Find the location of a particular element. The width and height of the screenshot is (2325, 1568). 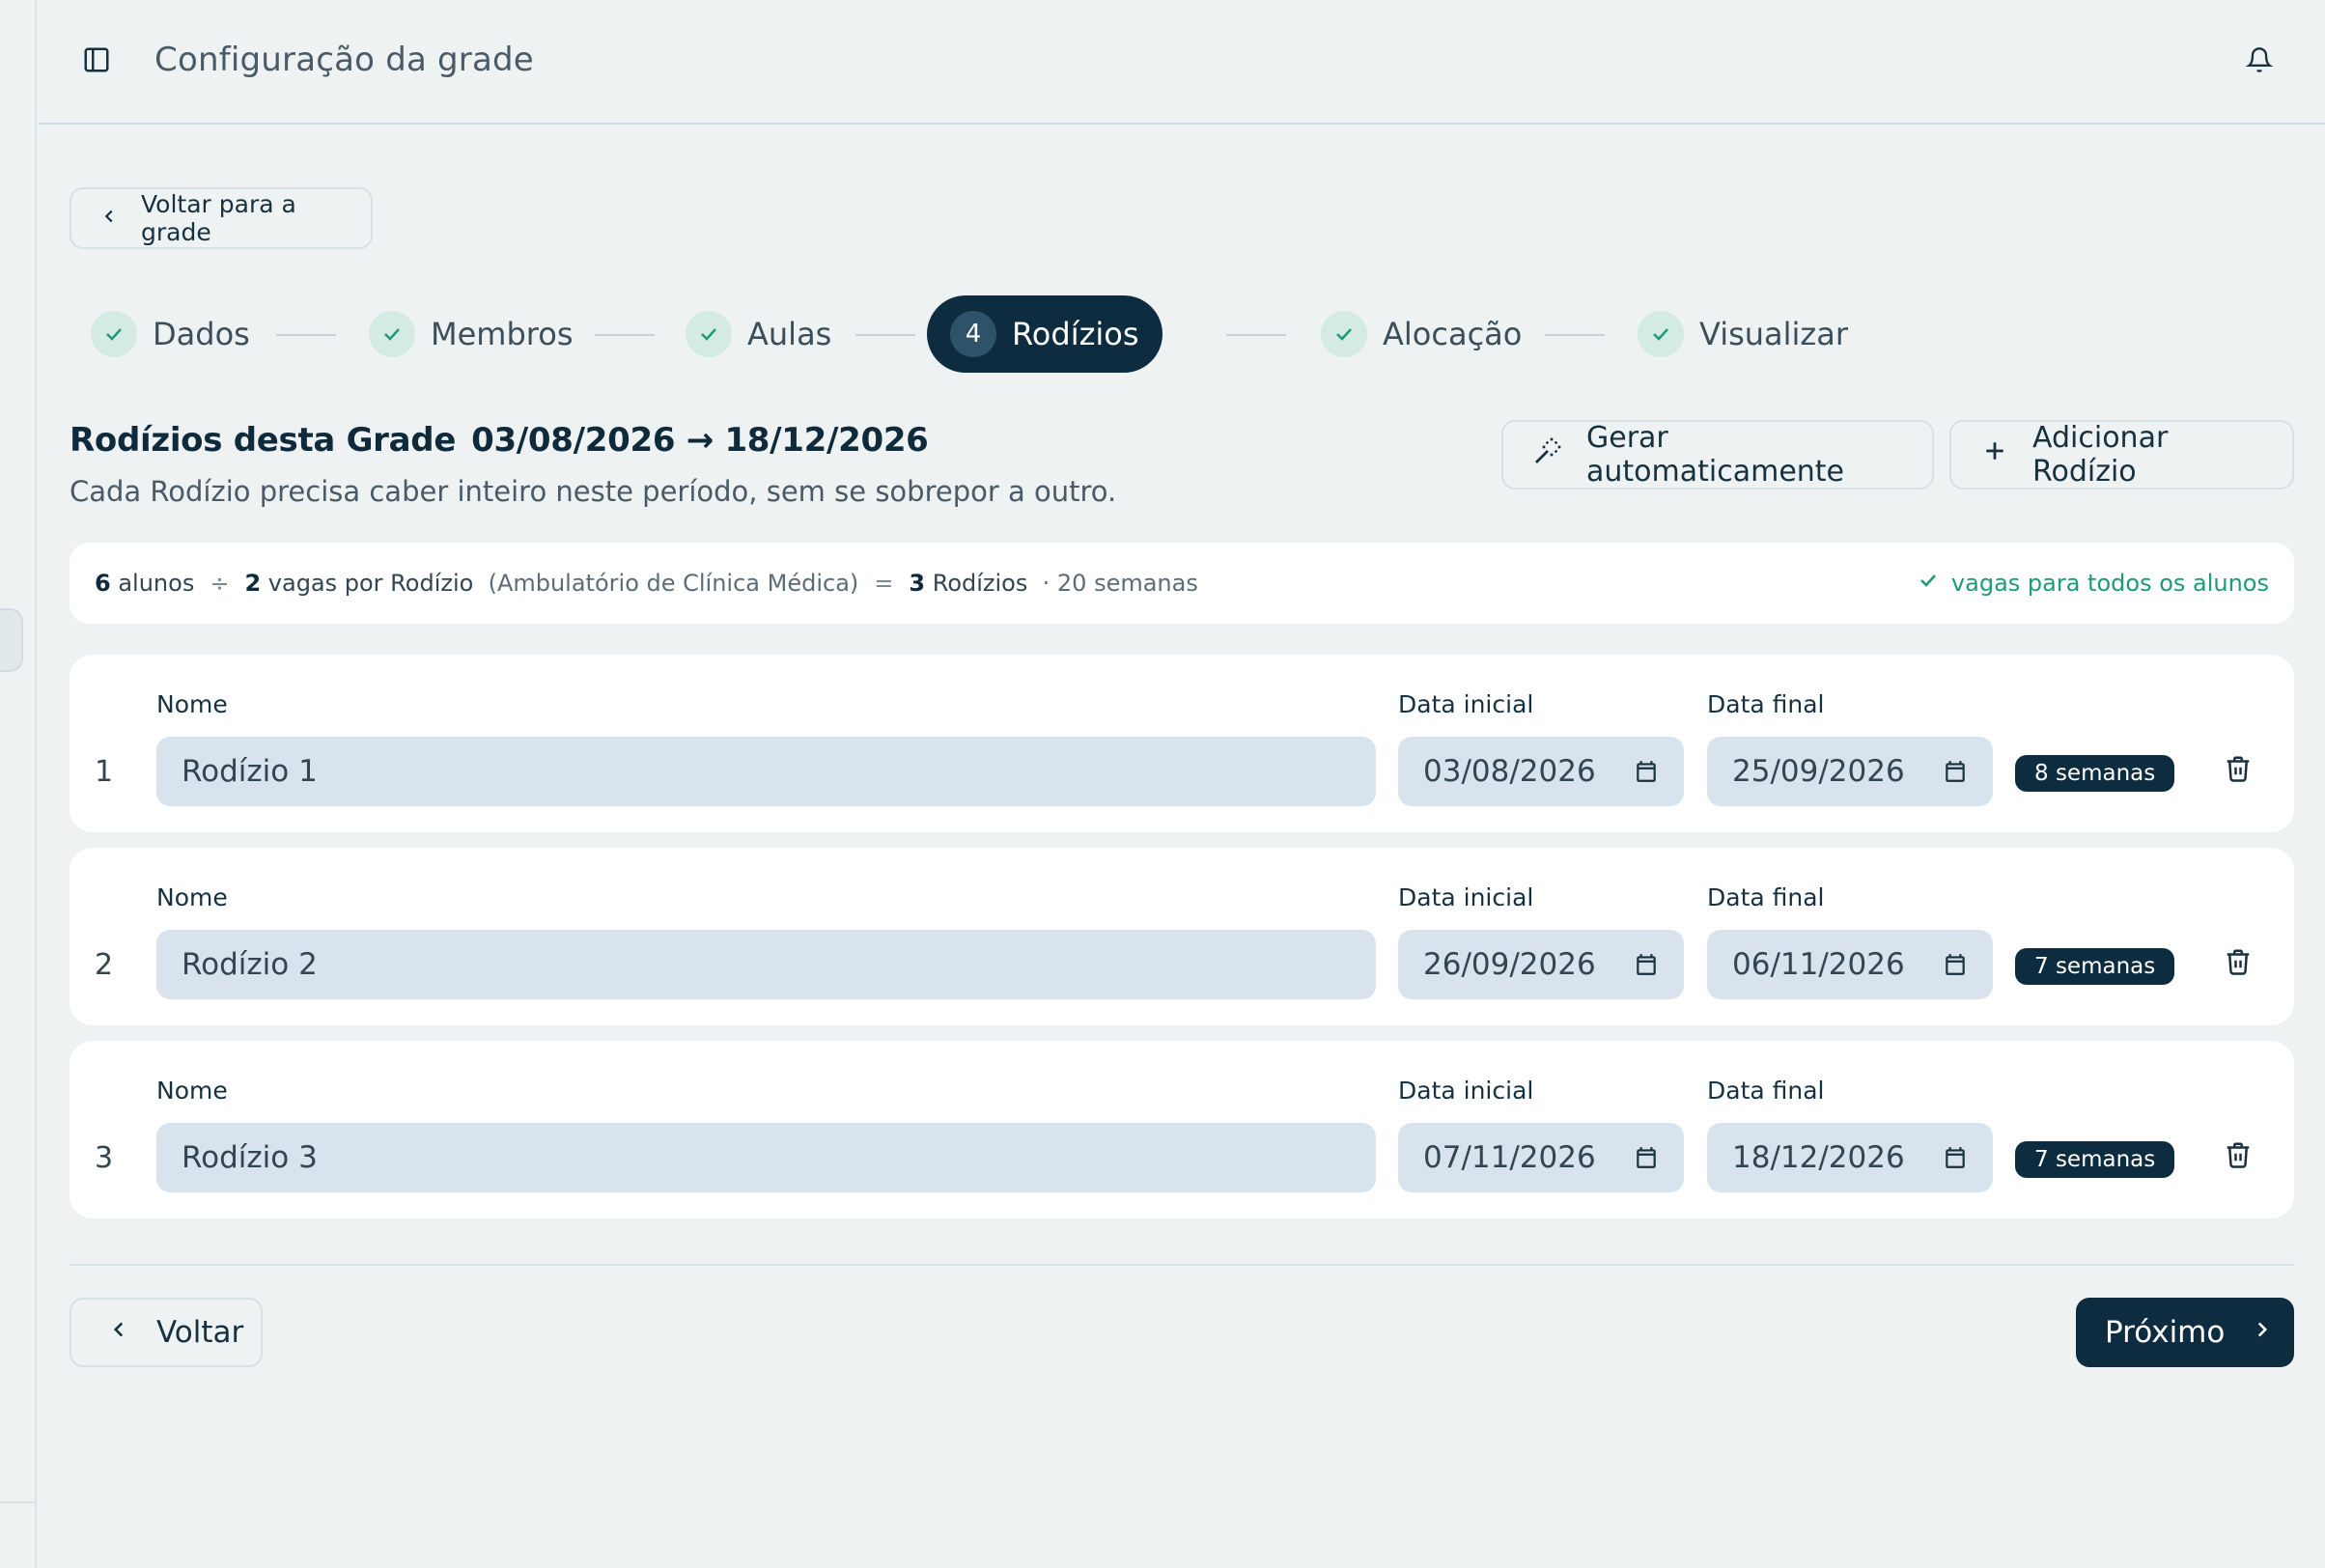

auto-generate-button: Gerar automaticamente is located at coordinates (1717, 455).